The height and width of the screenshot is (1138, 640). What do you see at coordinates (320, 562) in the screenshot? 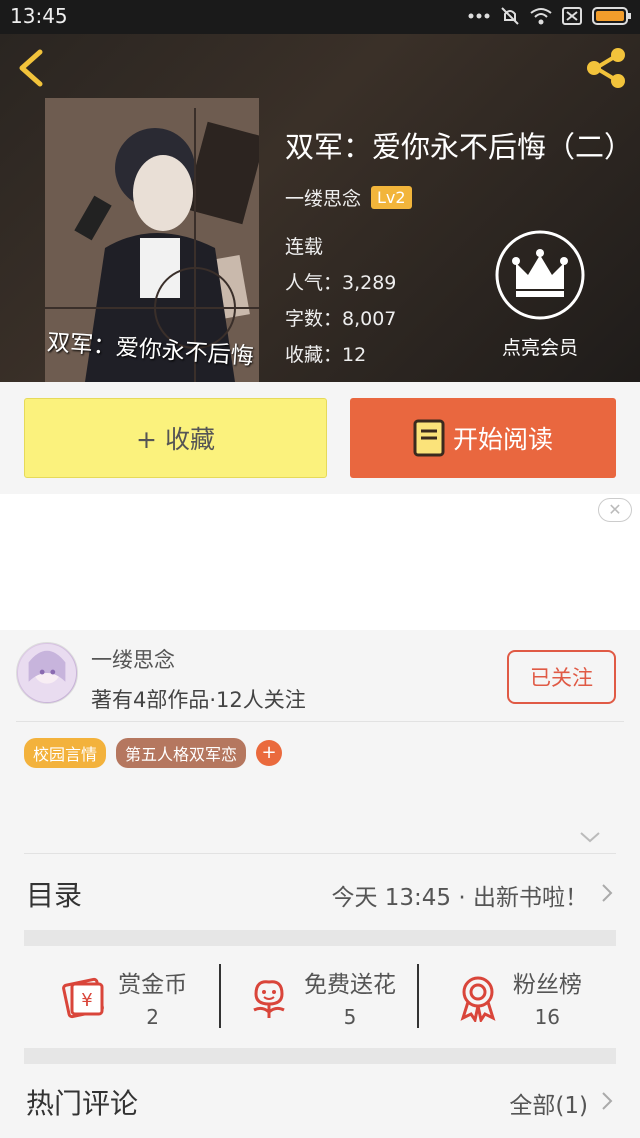
I see `ad-banner: ✕` at bounding box center [320, 562].